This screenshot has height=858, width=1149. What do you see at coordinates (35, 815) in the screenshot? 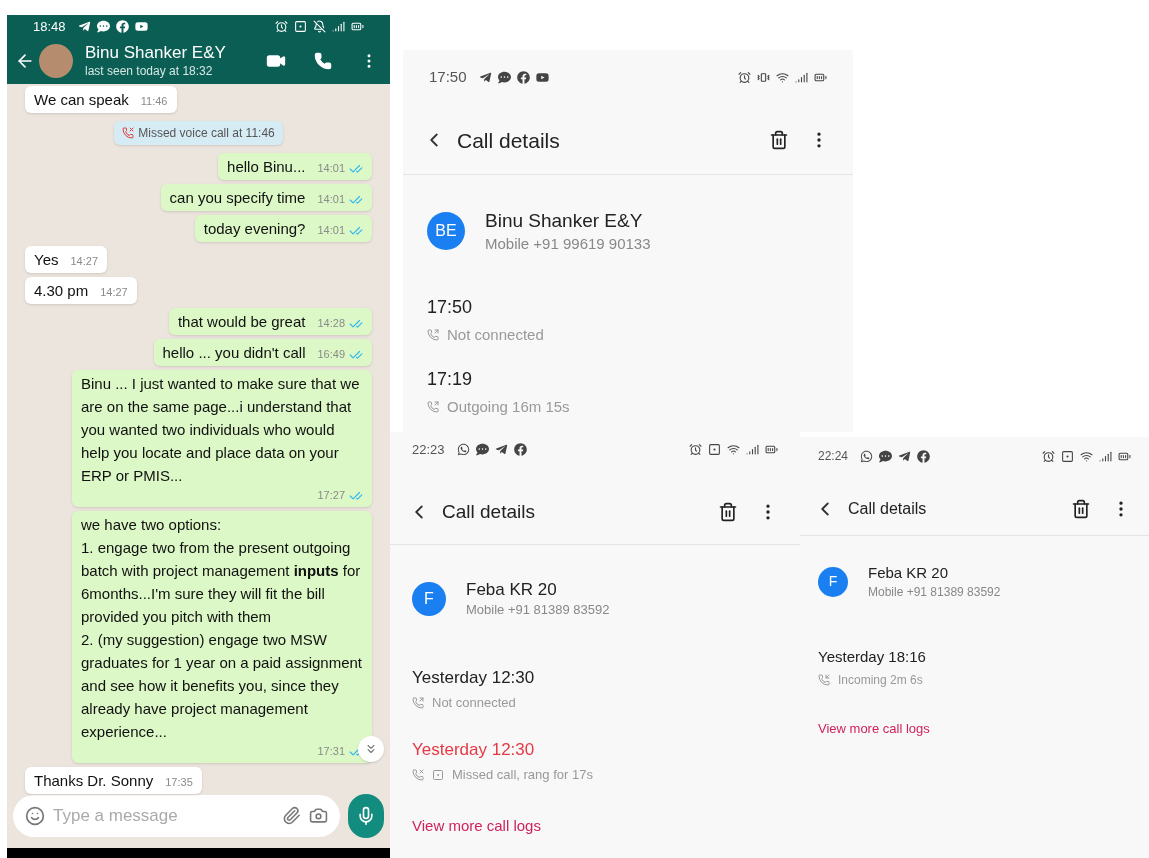
I see `emoji-icon` at bounding box center [35, 815].